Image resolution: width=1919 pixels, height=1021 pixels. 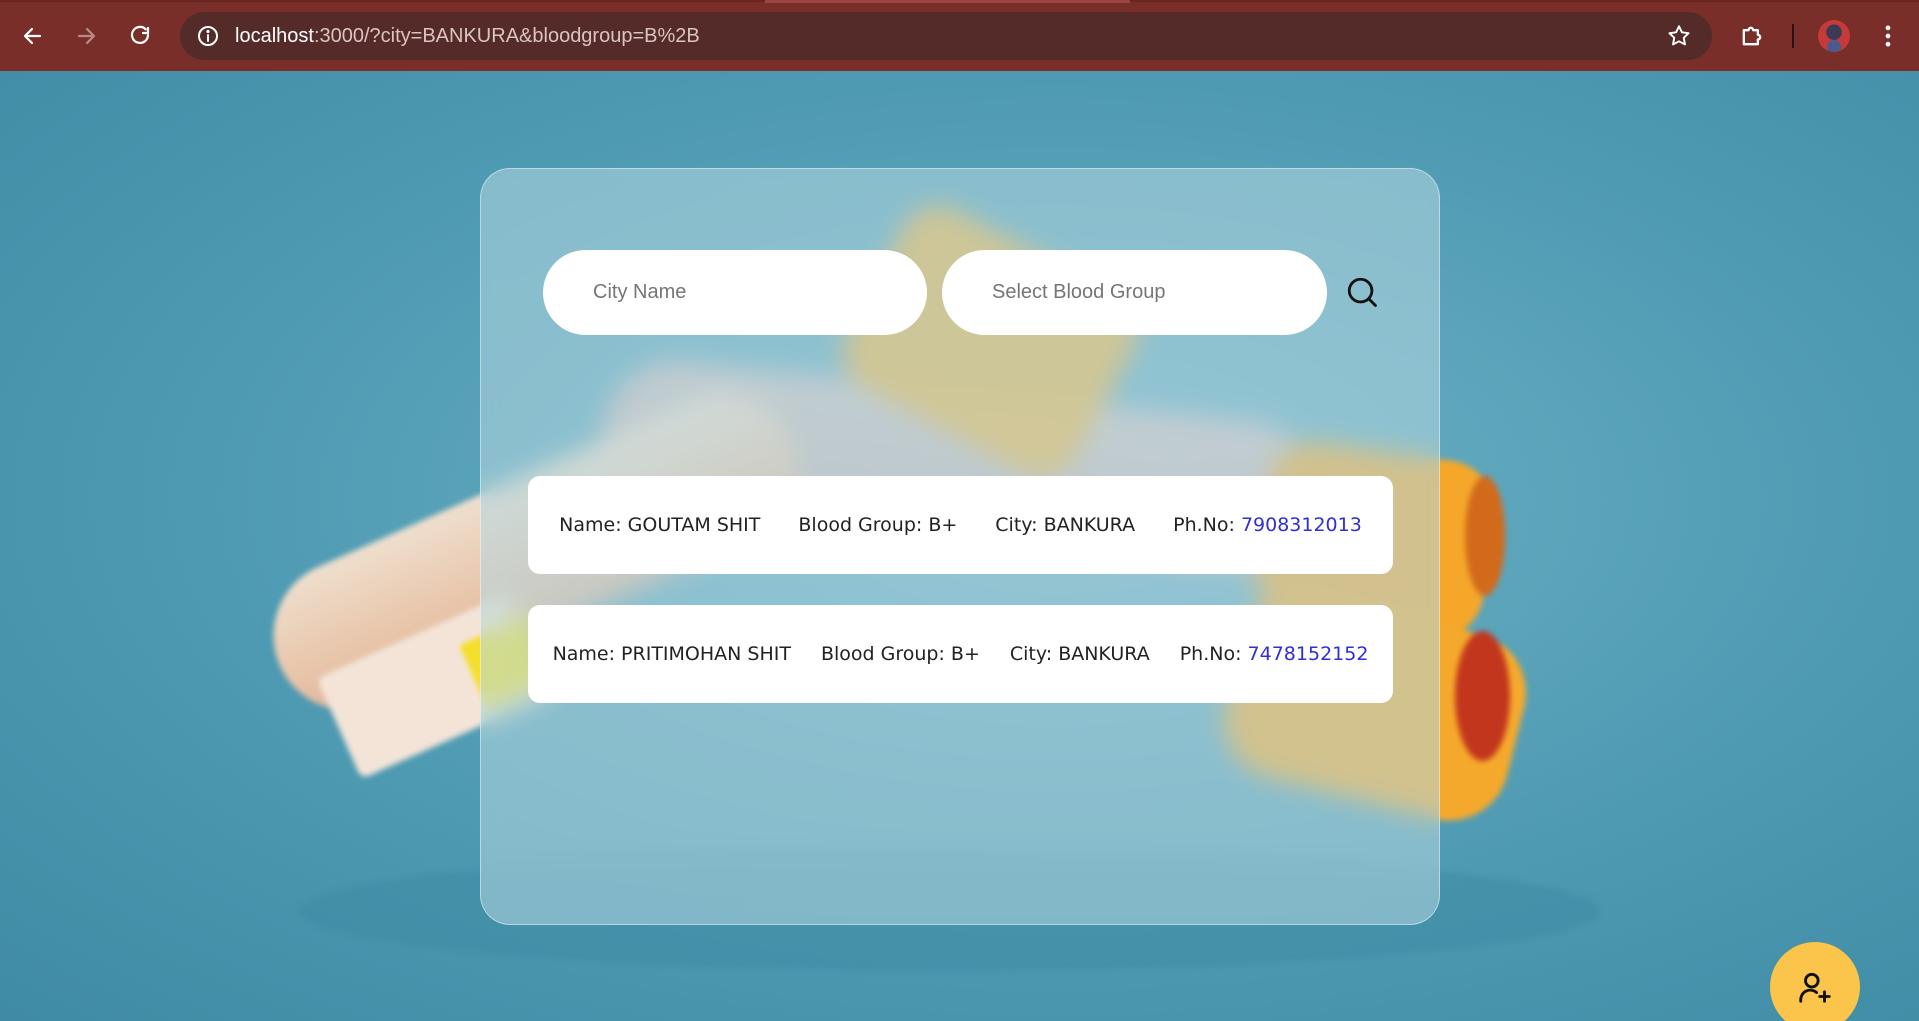 I want to click on url-host: localhost, so click(x=274, y=36).